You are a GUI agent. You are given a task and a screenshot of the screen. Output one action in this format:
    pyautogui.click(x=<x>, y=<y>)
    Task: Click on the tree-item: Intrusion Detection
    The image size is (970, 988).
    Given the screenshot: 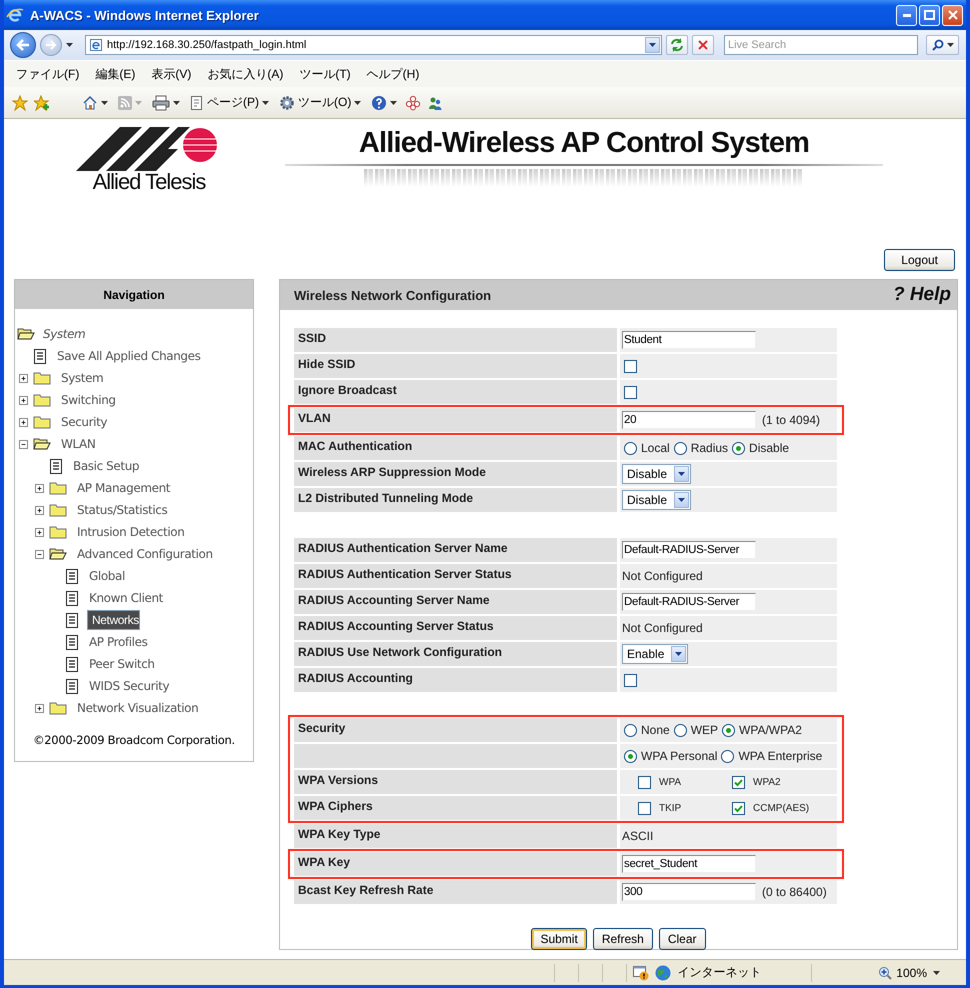 What is the action you would take?
    pyautogui.click(x=130, y=532)
    